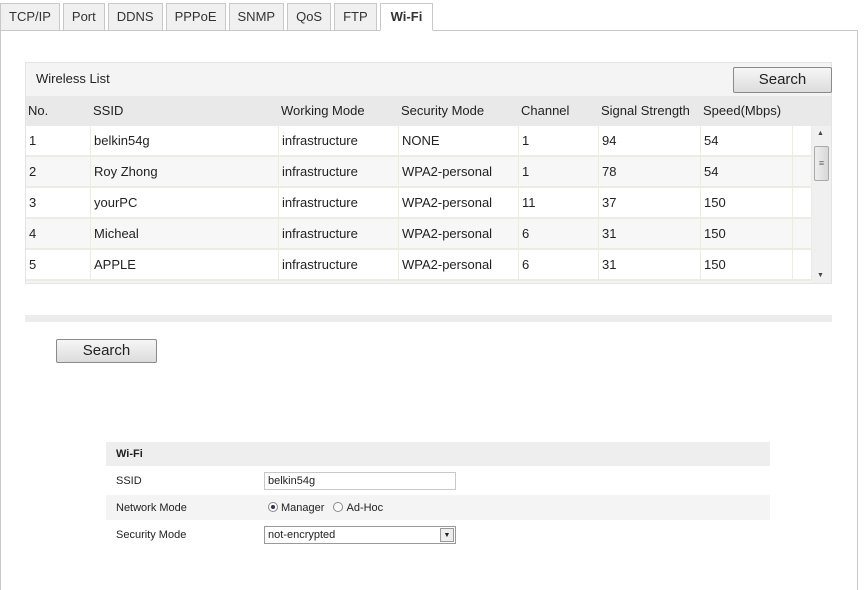  Describe the element at coordinates (195, 17) in the screenshot. I see `tab-pppoe: PPPoE` at that location.